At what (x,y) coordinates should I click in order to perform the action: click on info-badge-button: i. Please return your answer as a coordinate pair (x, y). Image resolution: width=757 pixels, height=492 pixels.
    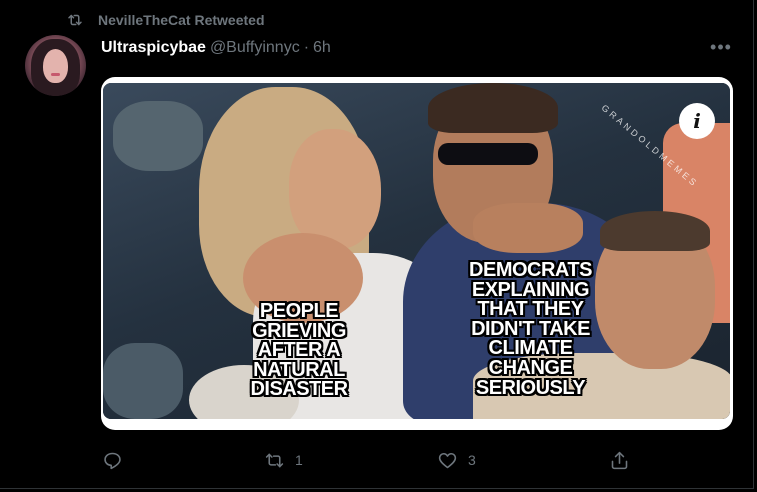
    Looking at the image, I should click on (697, 121).